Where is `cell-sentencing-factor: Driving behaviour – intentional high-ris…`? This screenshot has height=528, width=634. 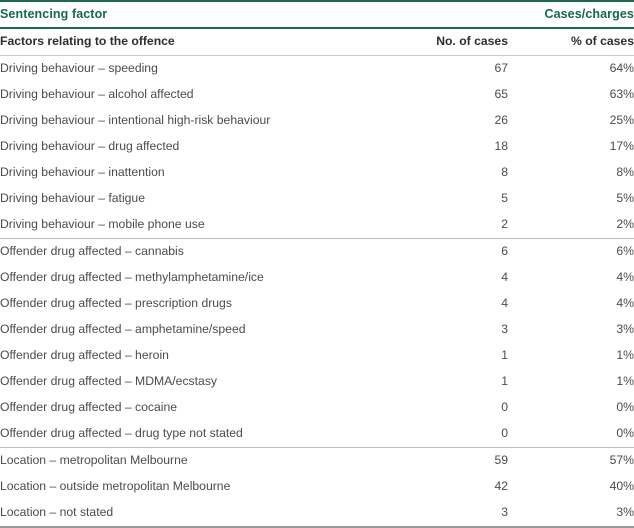
cell-sentencing-factor: Driving behaviour – intentional high-ris… is located at coordinates (205, 121).